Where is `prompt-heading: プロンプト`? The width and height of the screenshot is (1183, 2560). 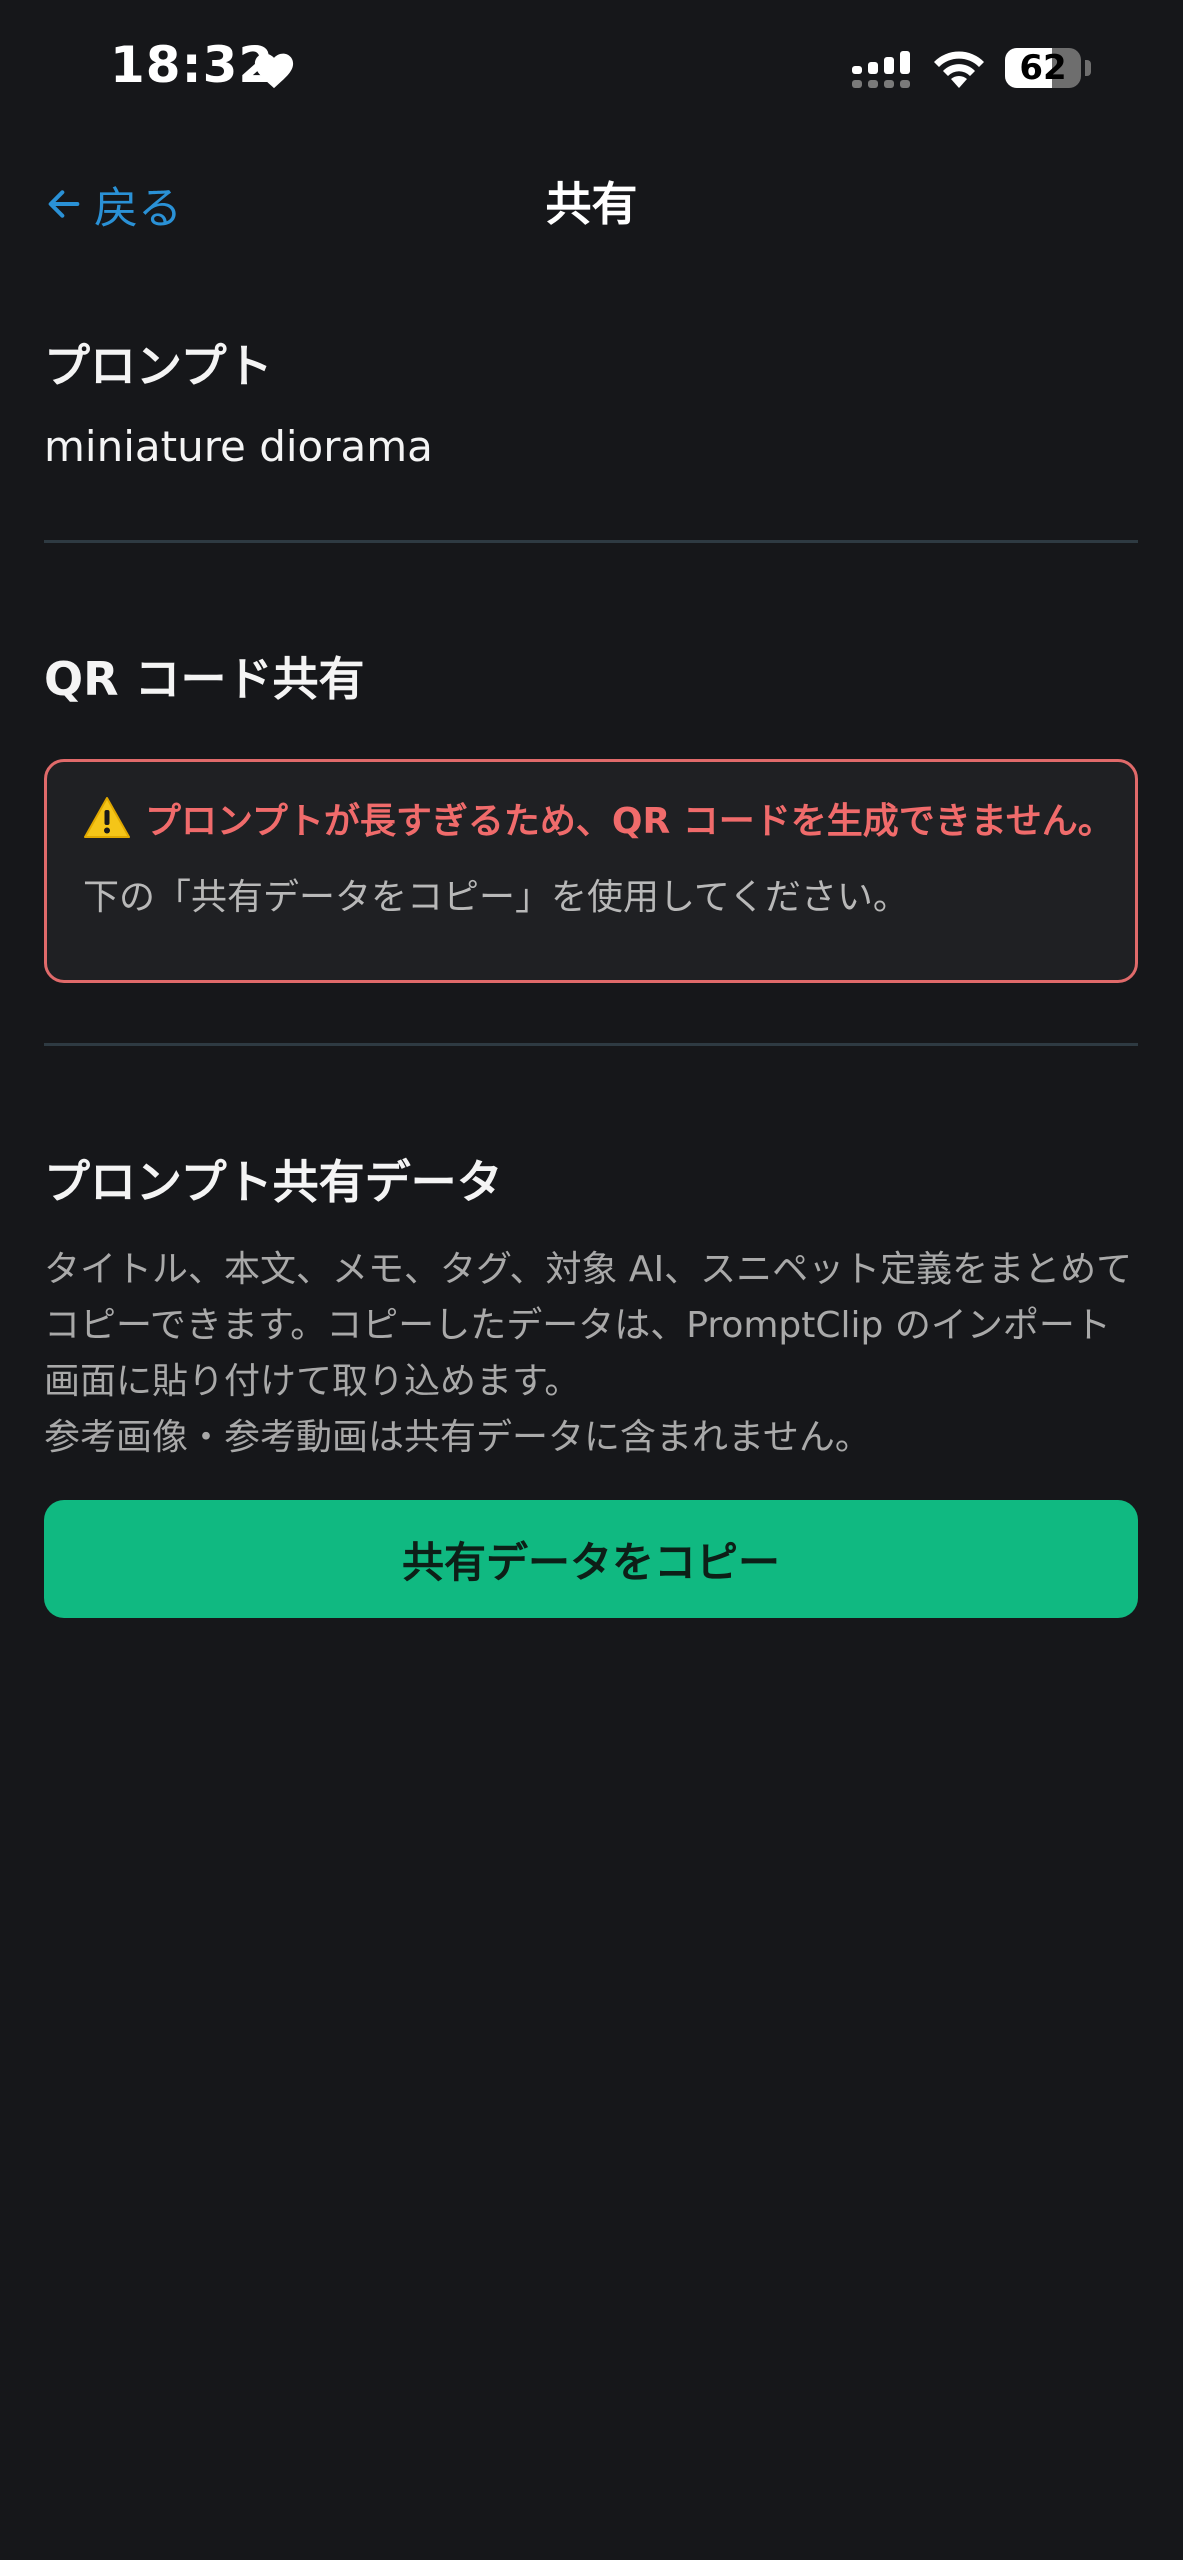
prompt-heading: プロンプト is located at coordinates (158, 366).